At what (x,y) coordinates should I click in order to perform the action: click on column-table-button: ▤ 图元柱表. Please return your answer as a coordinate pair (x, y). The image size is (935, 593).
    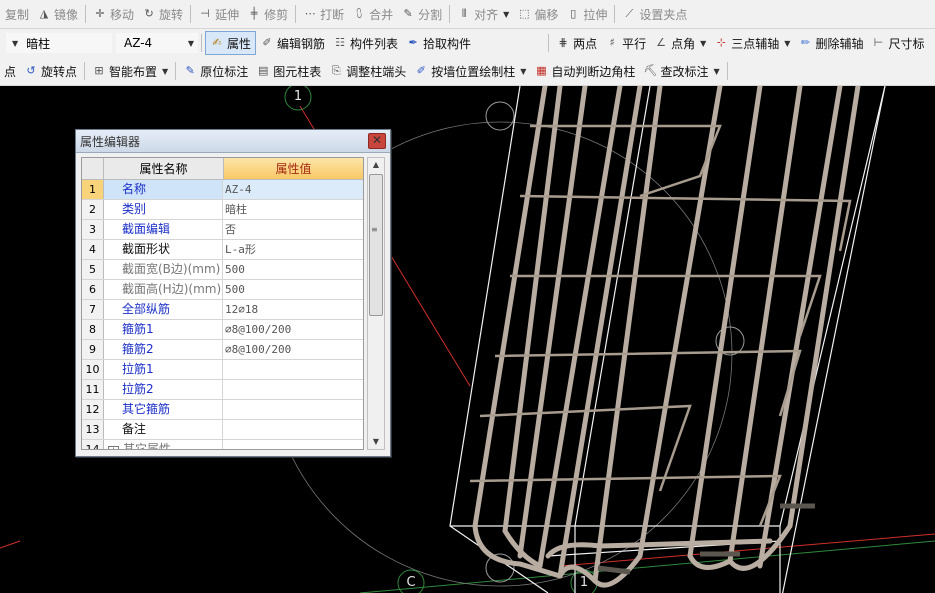
    Looking at the image, I should click on (288, 71).